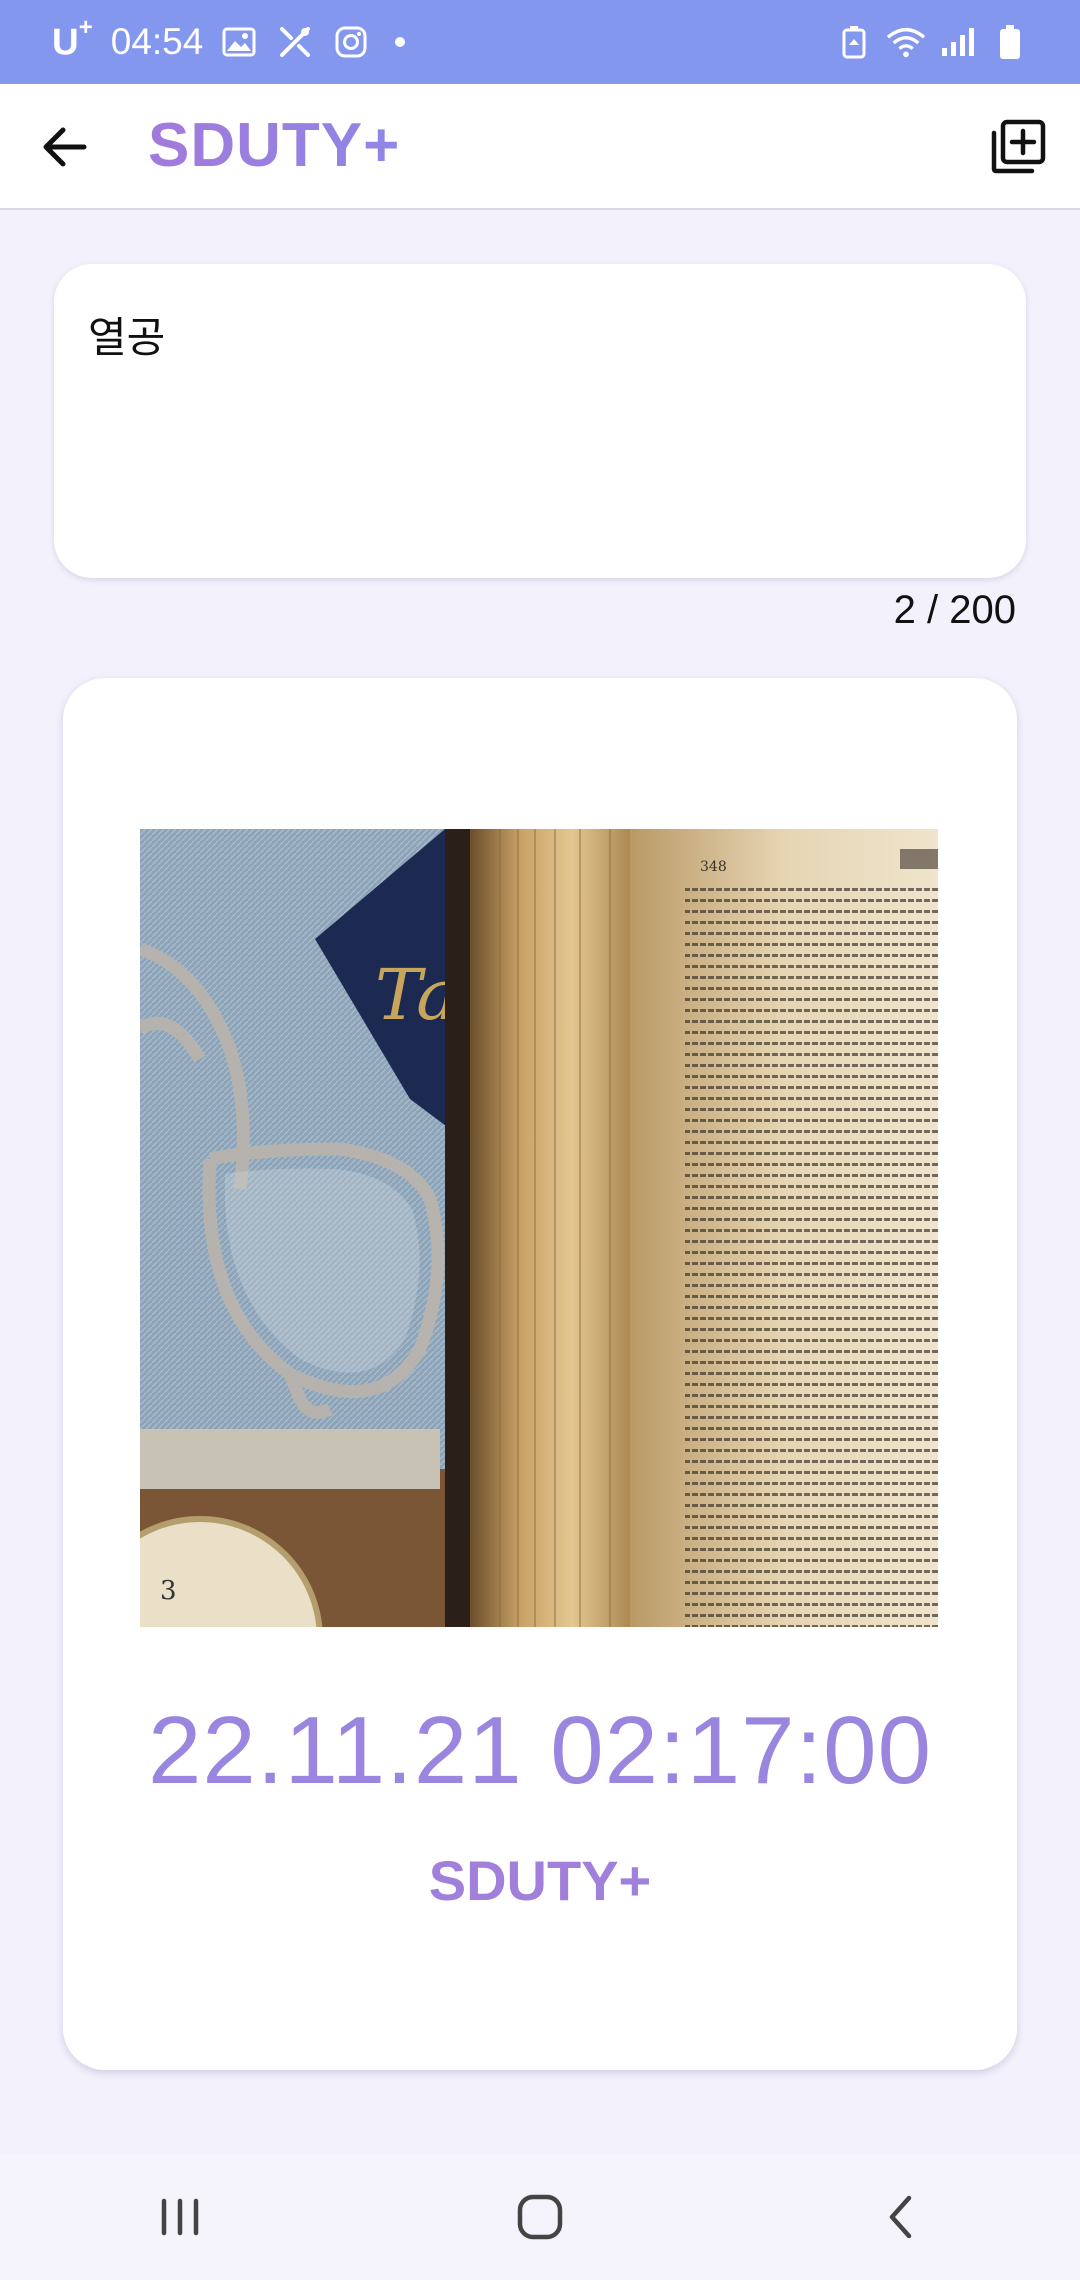  I want to click on battery-icon, so click(1010, 42).